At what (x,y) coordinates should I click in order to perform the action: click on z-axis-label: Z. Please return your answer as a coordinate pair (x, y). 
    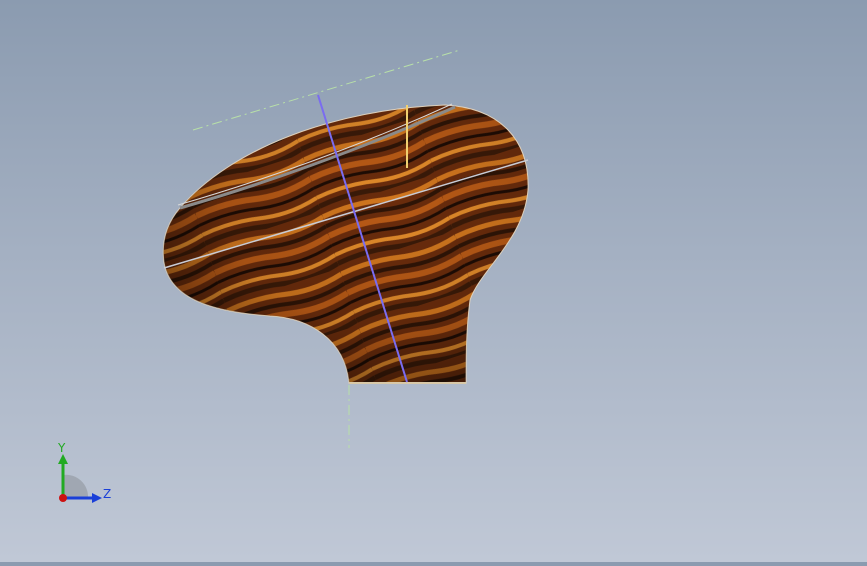
    Looking at the image, I should click on (107, 494).